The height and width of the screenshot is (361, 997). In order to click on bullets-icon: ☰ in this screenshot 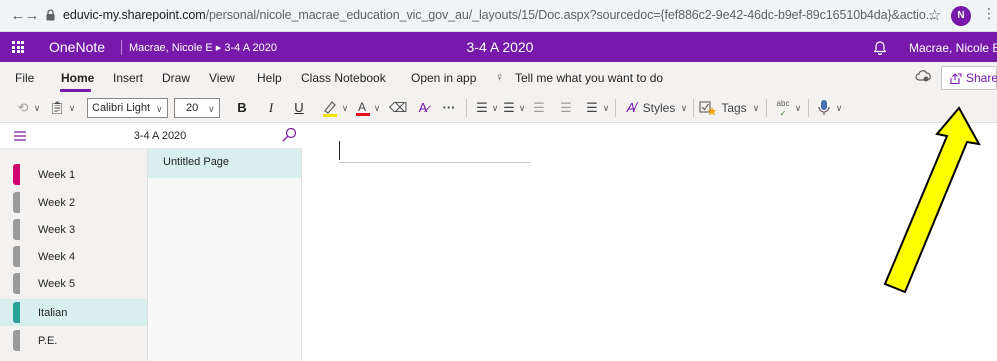, I will do `click(482, 108)`.